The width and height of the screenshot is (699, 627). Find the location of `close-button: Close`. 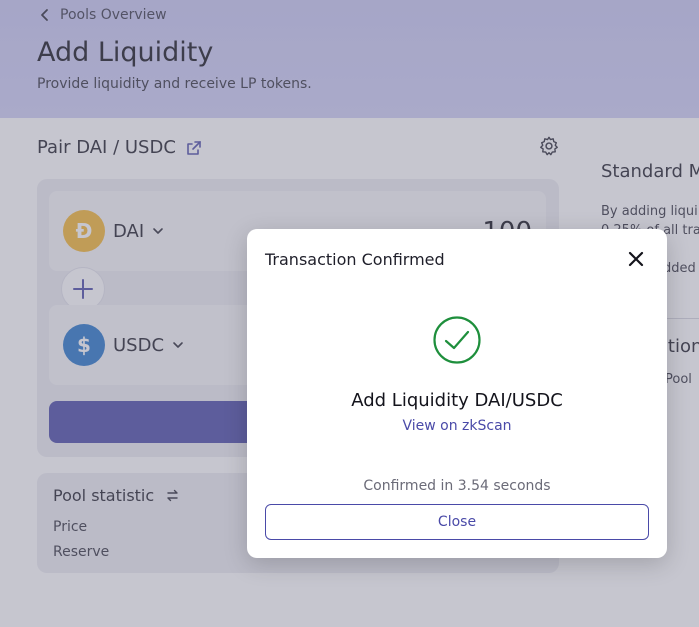

close-button: Close is located at coordinates (457, 522).